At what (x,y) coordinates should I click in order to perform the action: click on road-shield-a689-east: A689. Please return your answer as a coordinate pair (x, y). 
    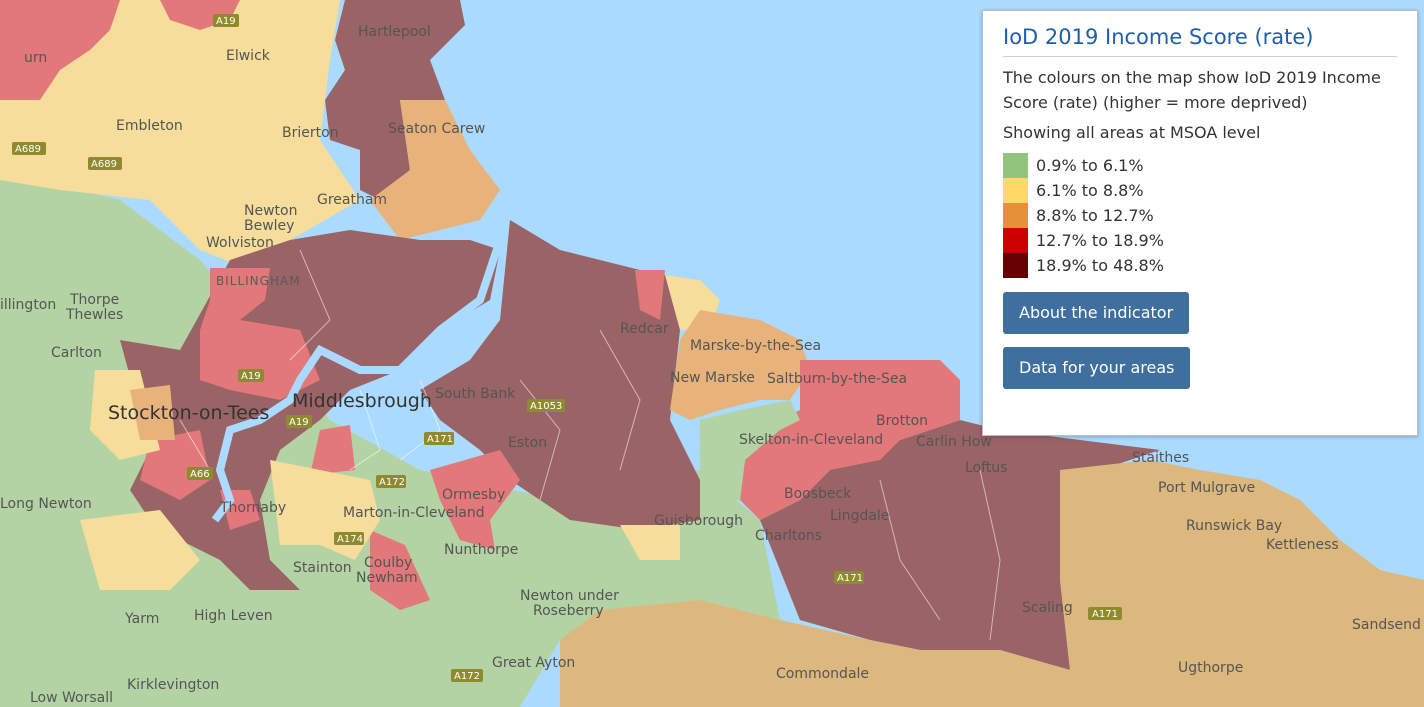
    Looking at the image, I should click on (105, 163).